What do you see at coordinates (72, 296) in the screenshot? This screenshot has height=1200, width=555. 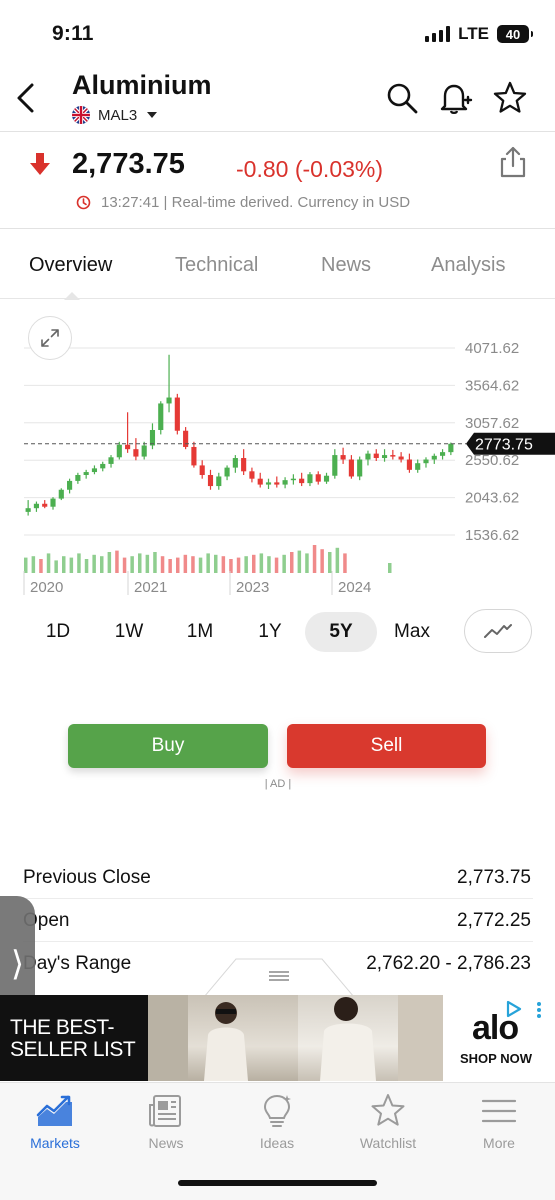 I see `tab-active-indicator` at bounding box center [72, 296].